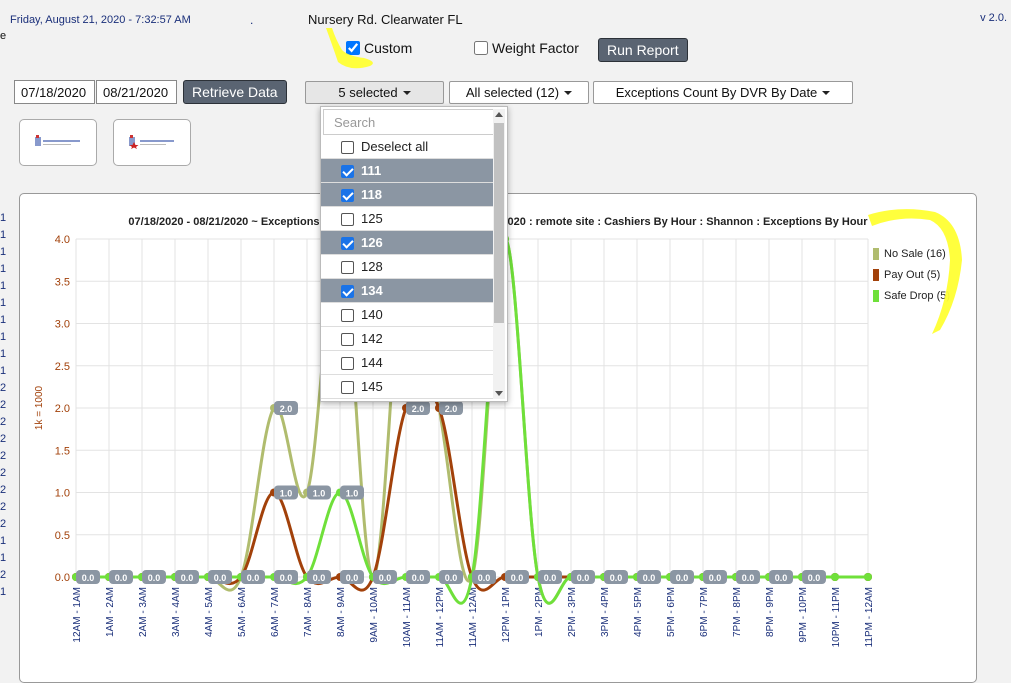  I want to click on dvr-option-label: 144, so click(372, 362).